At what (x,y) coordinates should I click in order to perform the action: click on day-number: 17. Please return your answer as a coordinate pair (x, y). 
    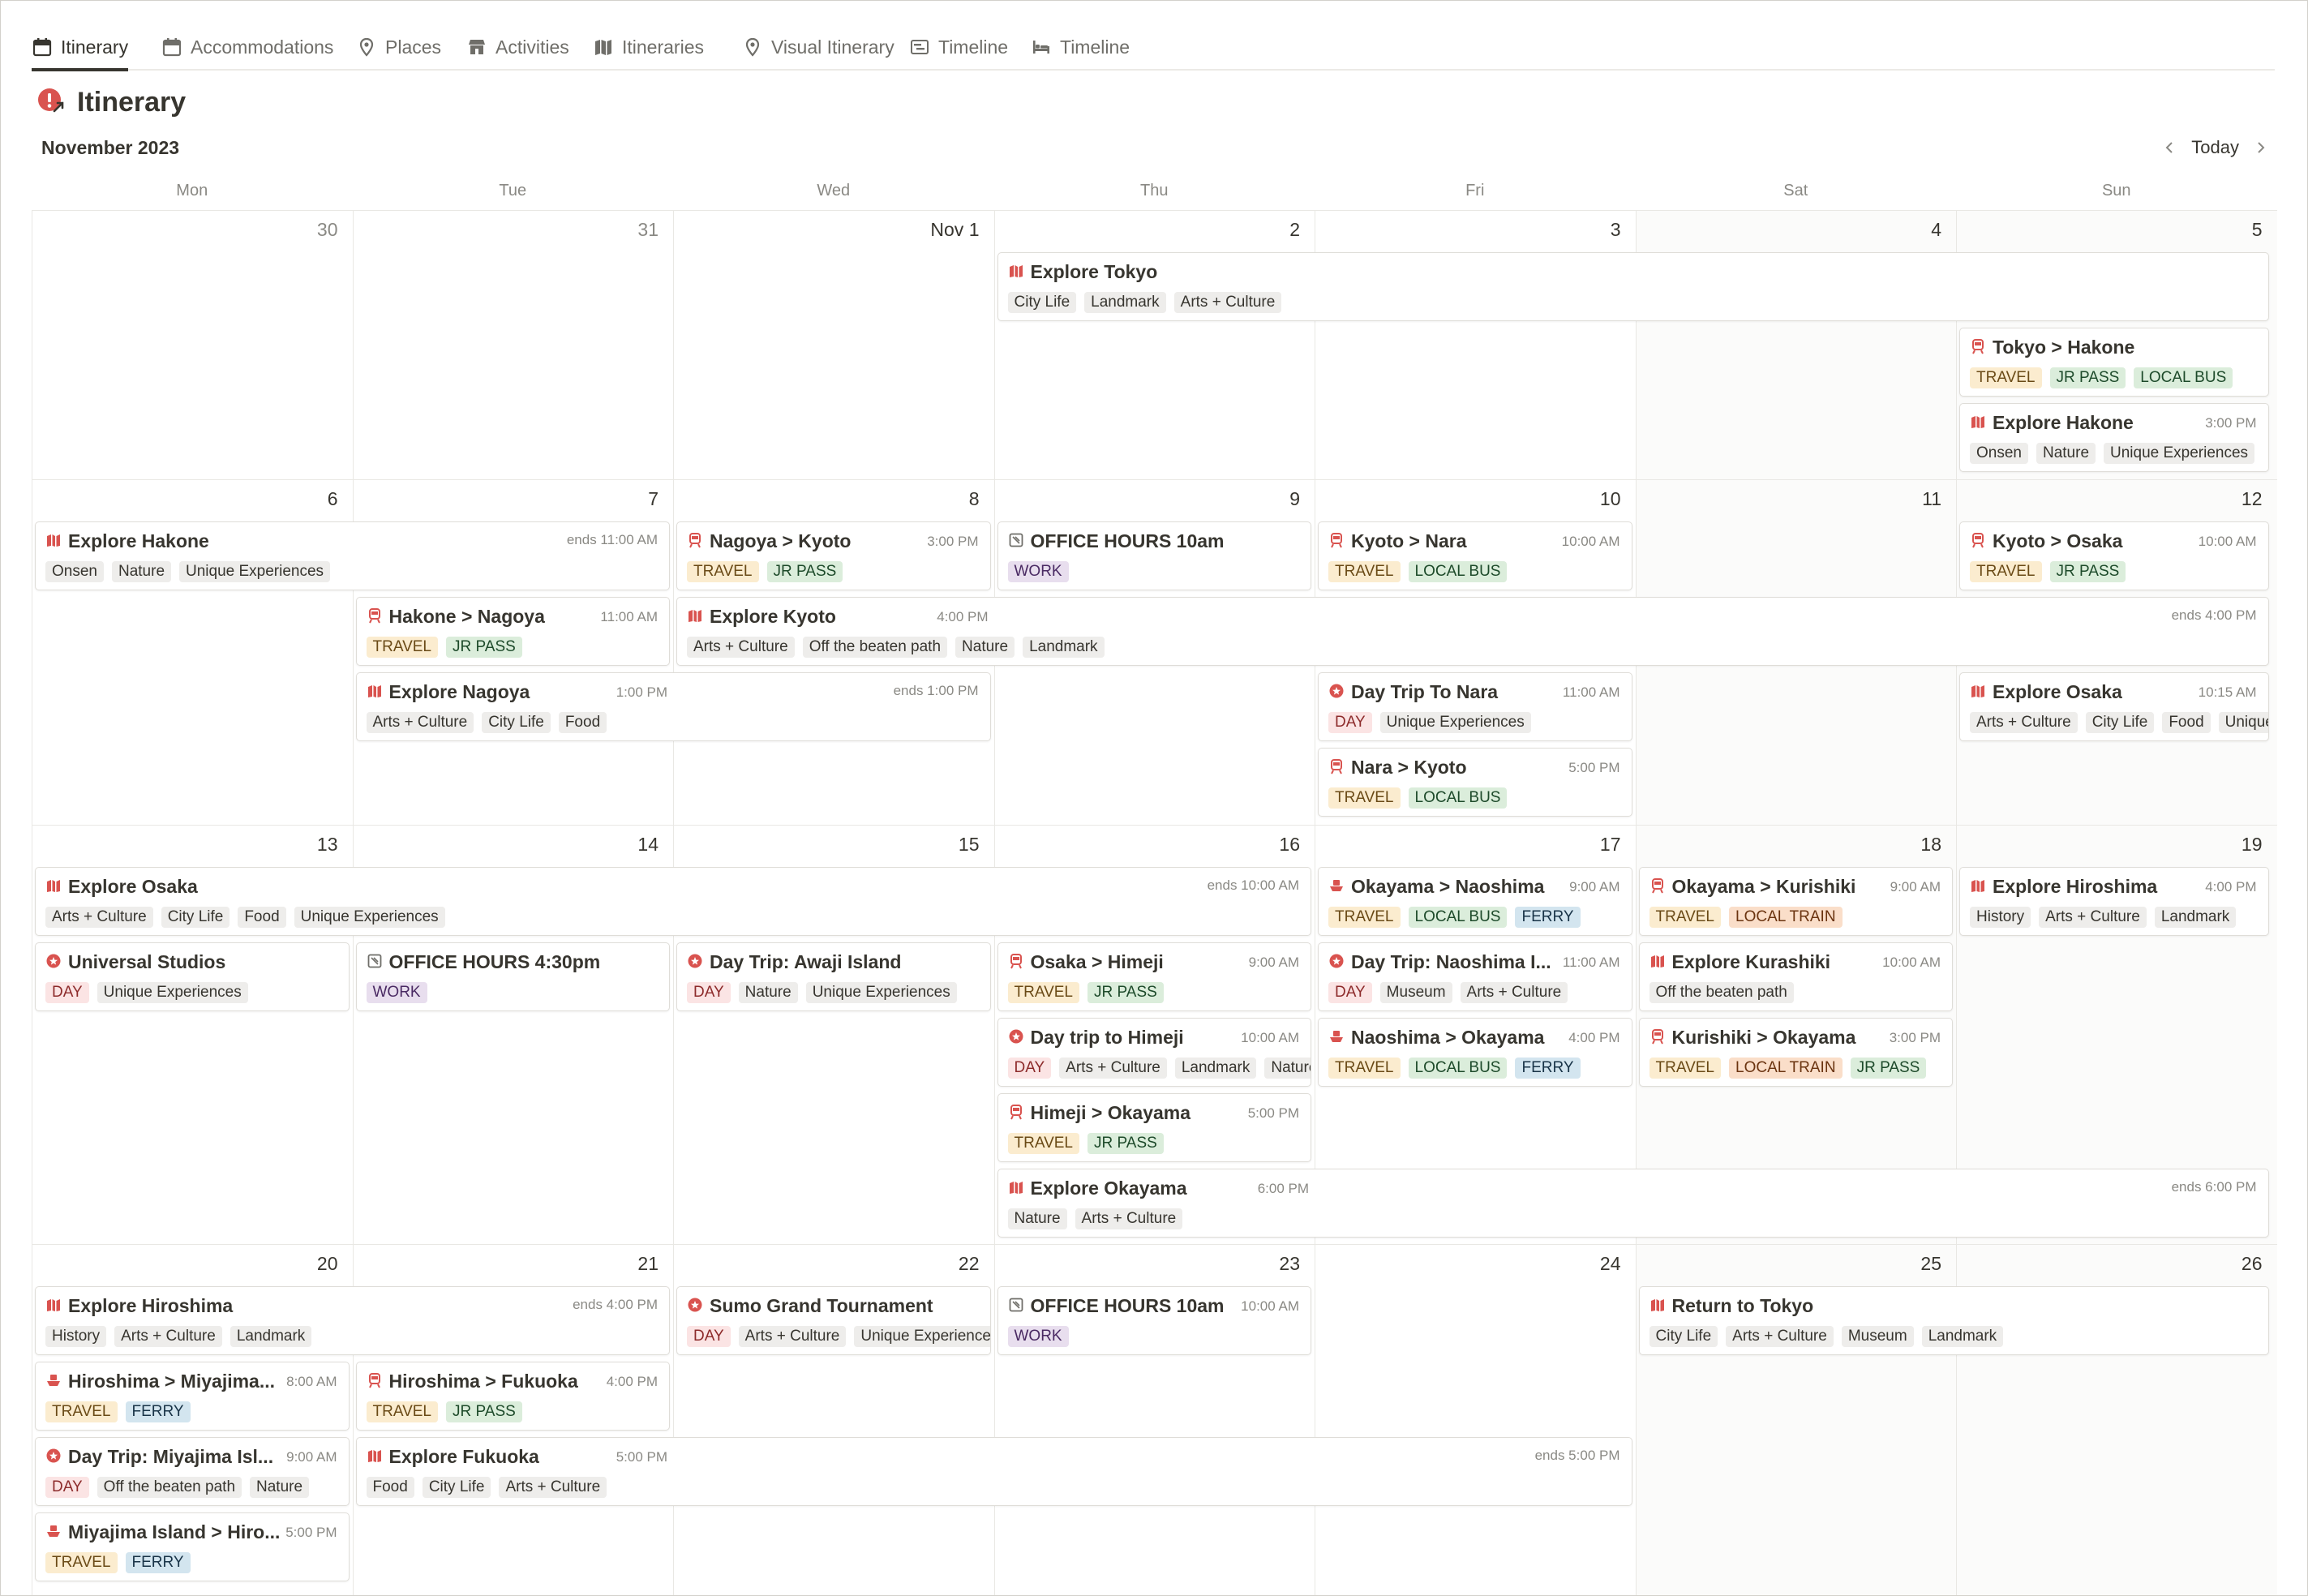
    Looking at the image, I should click on (1610, 844).